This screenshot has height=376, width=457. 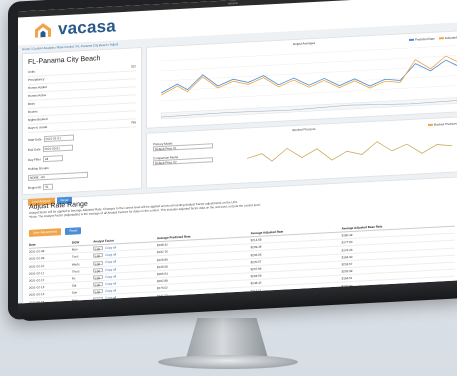 What do you see at coordinates (35, 139) in the screenshot?
I see `start-date-label: Start Date` at bounding box center [35, 139].